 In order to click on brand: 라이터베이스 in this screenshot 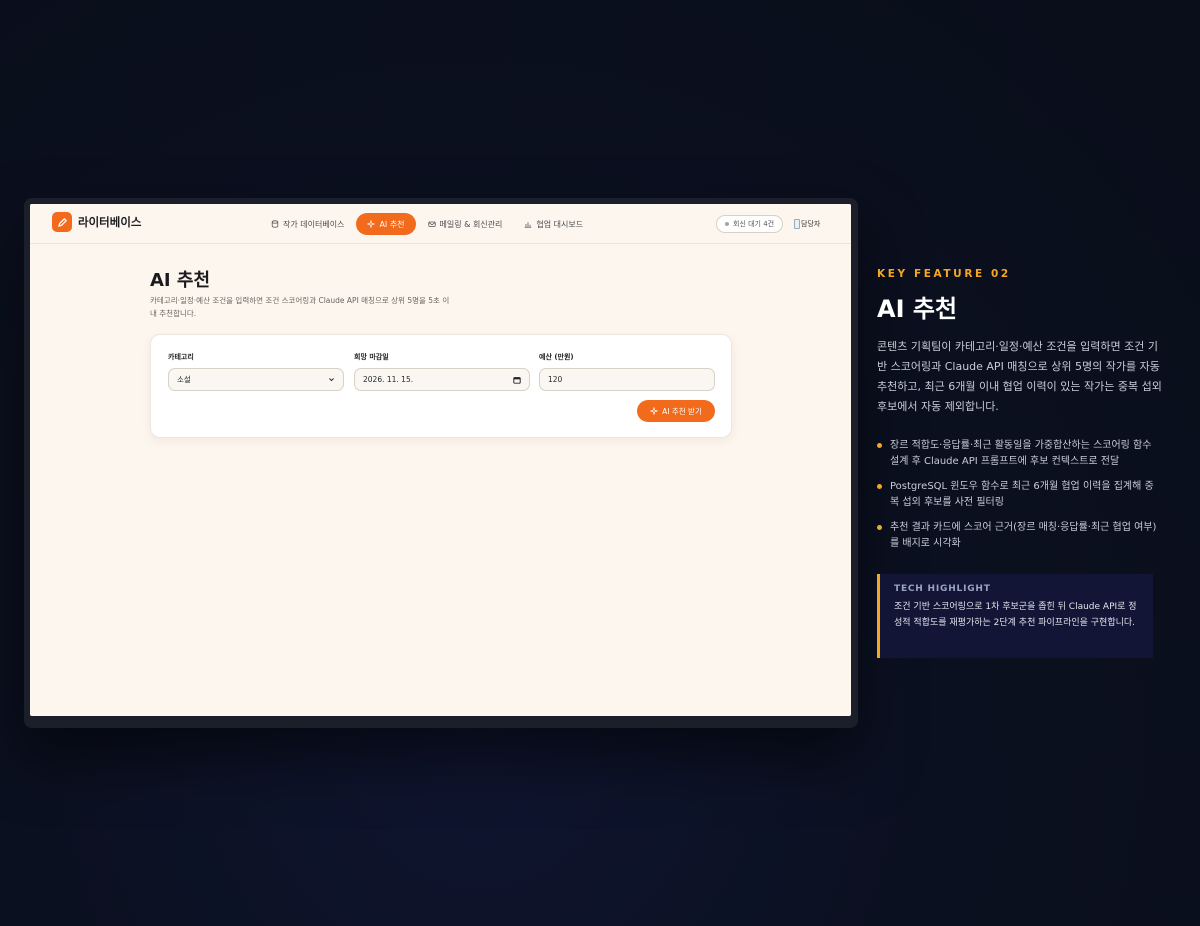, I will do `click(96, 222)`.